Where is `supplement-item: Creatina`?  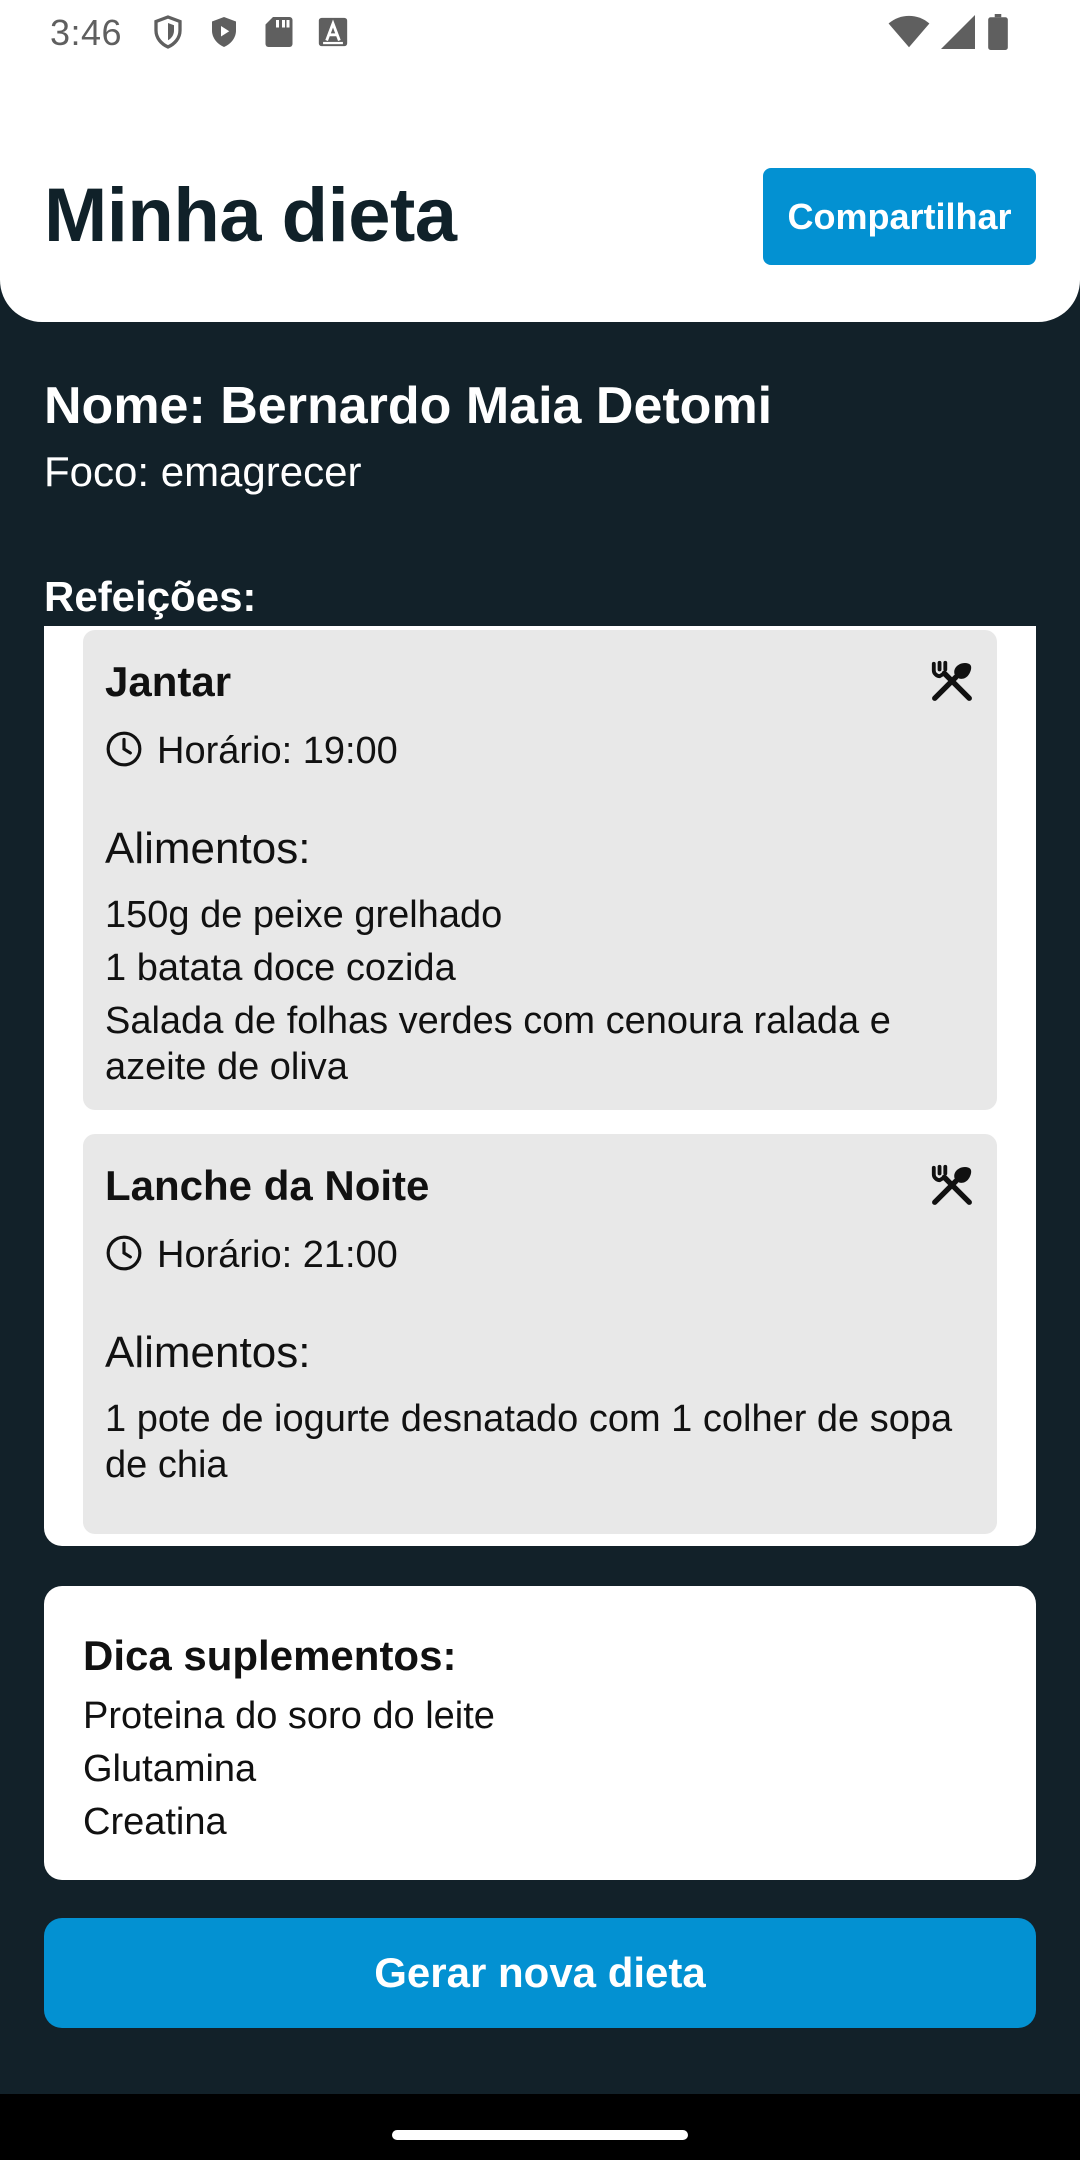 supplement-item: Creatina is located at coordinates (155, 1822).